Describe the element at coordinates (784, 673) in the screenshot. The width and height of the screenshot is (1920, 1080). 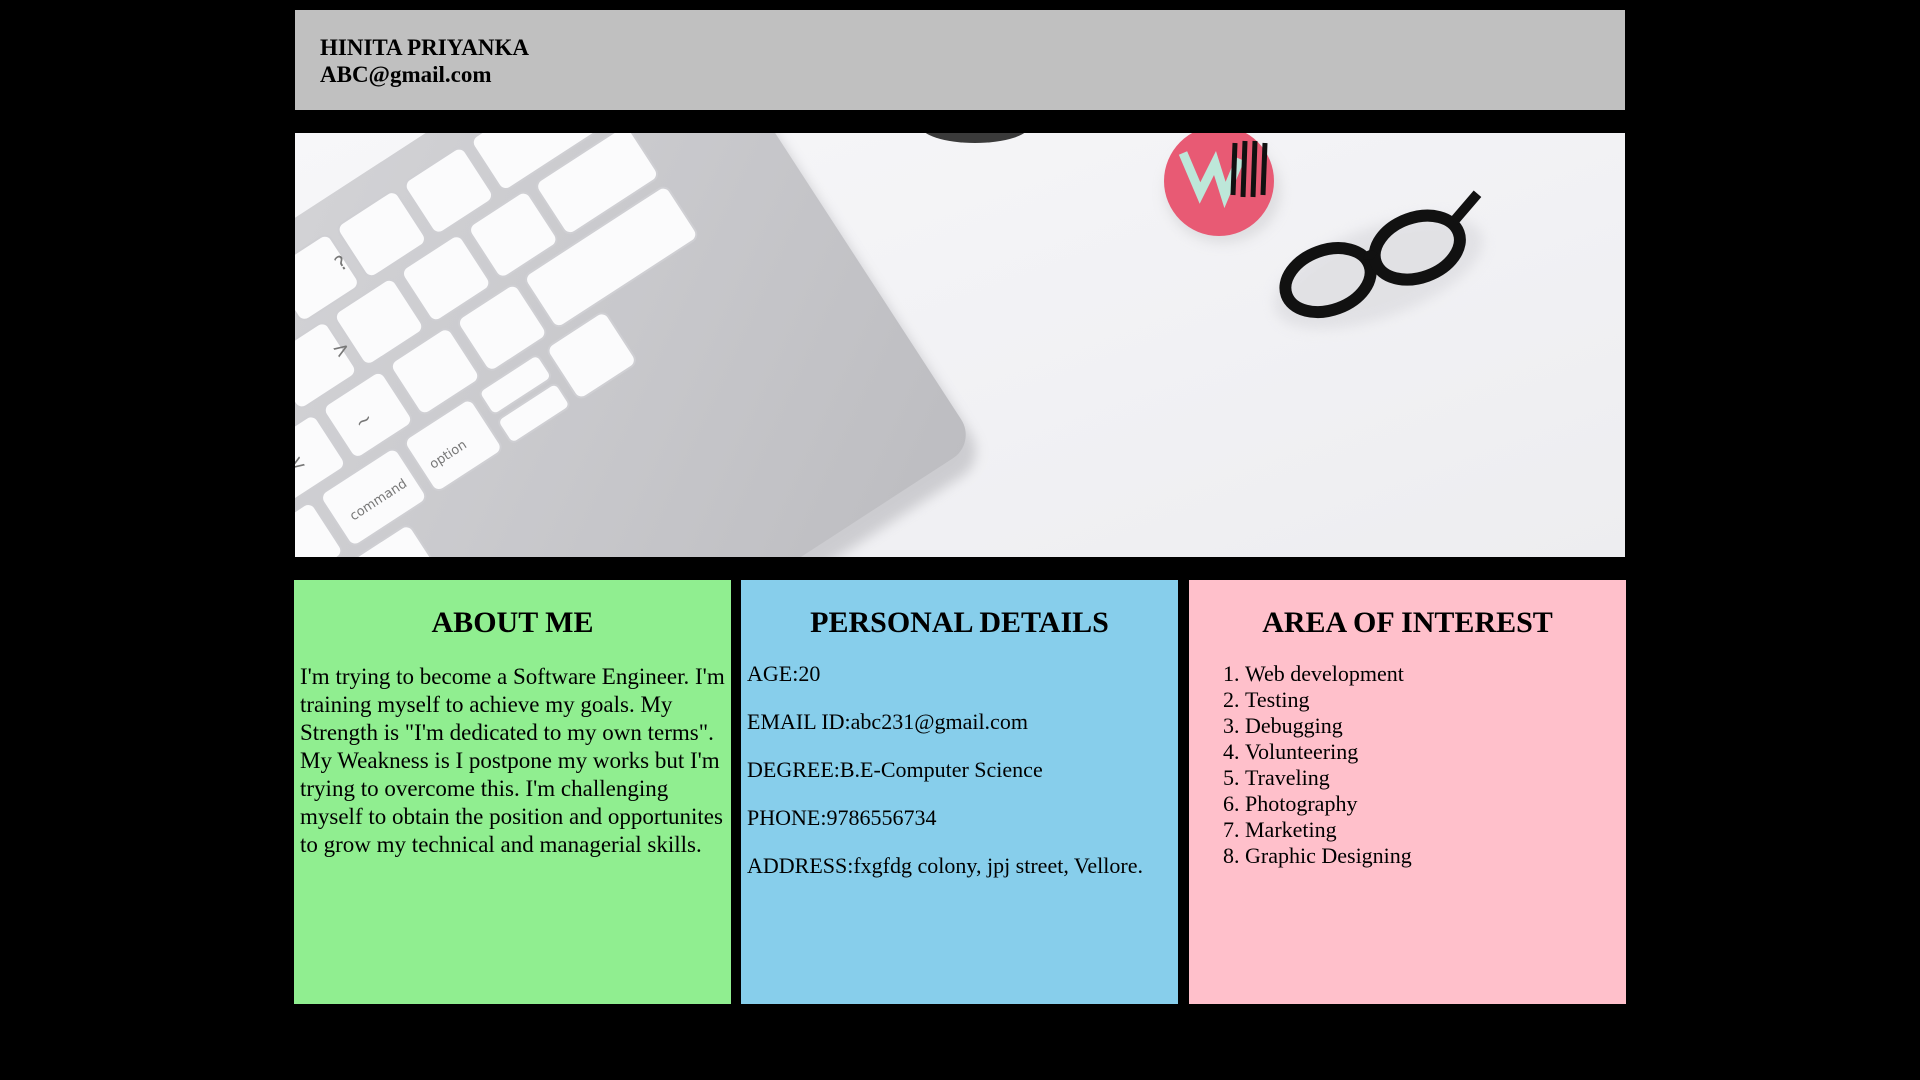
I see `detail-age: AGE:20` at that location.